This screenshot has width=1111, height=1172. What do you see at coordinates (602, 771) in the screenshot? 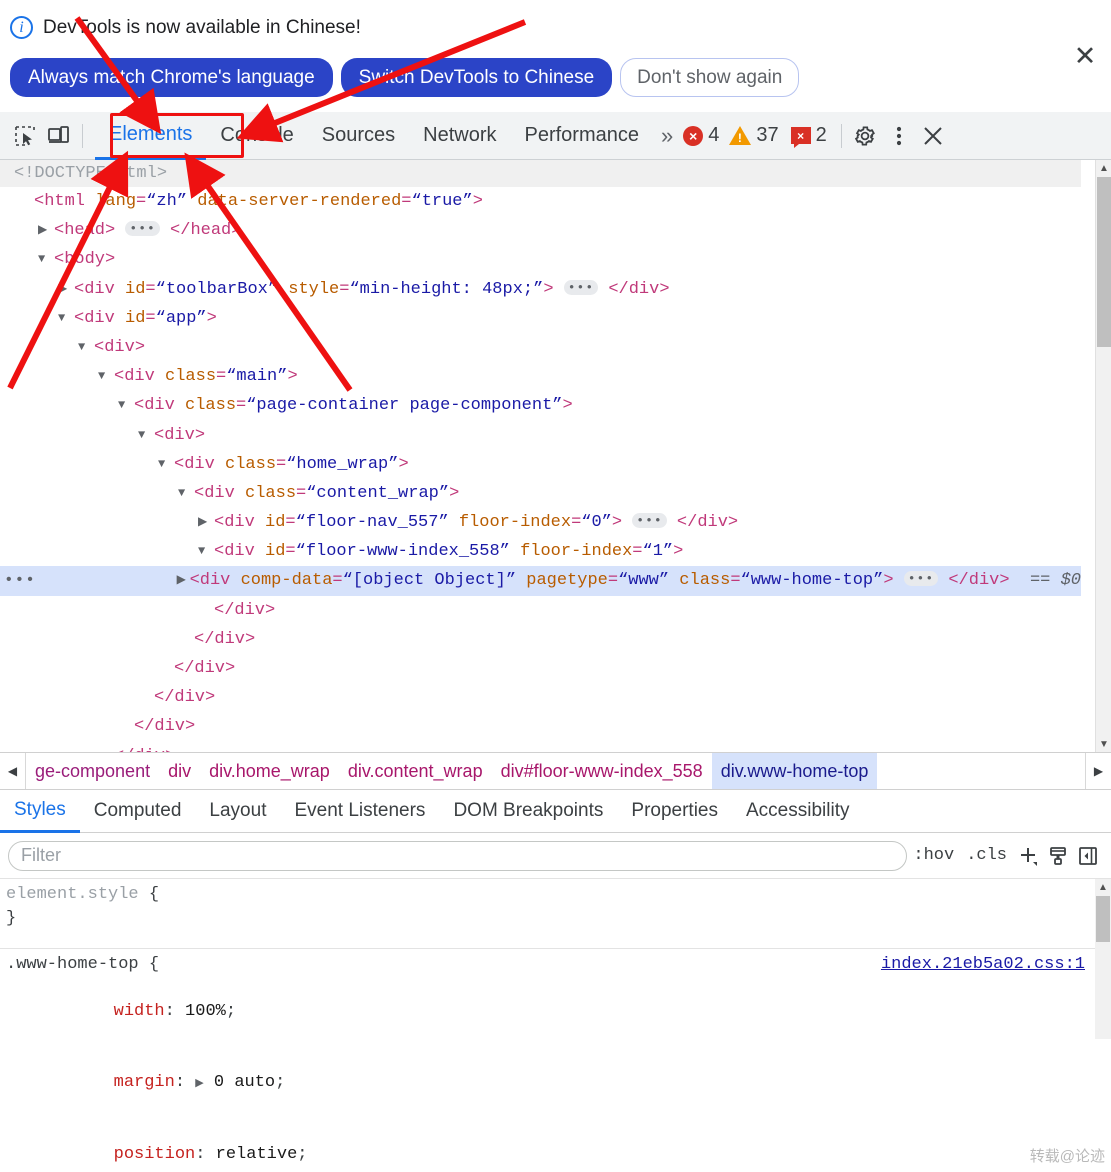
I see `breadcrumb-item: div#floor-www-index_558` at bounding box center [602, 771].